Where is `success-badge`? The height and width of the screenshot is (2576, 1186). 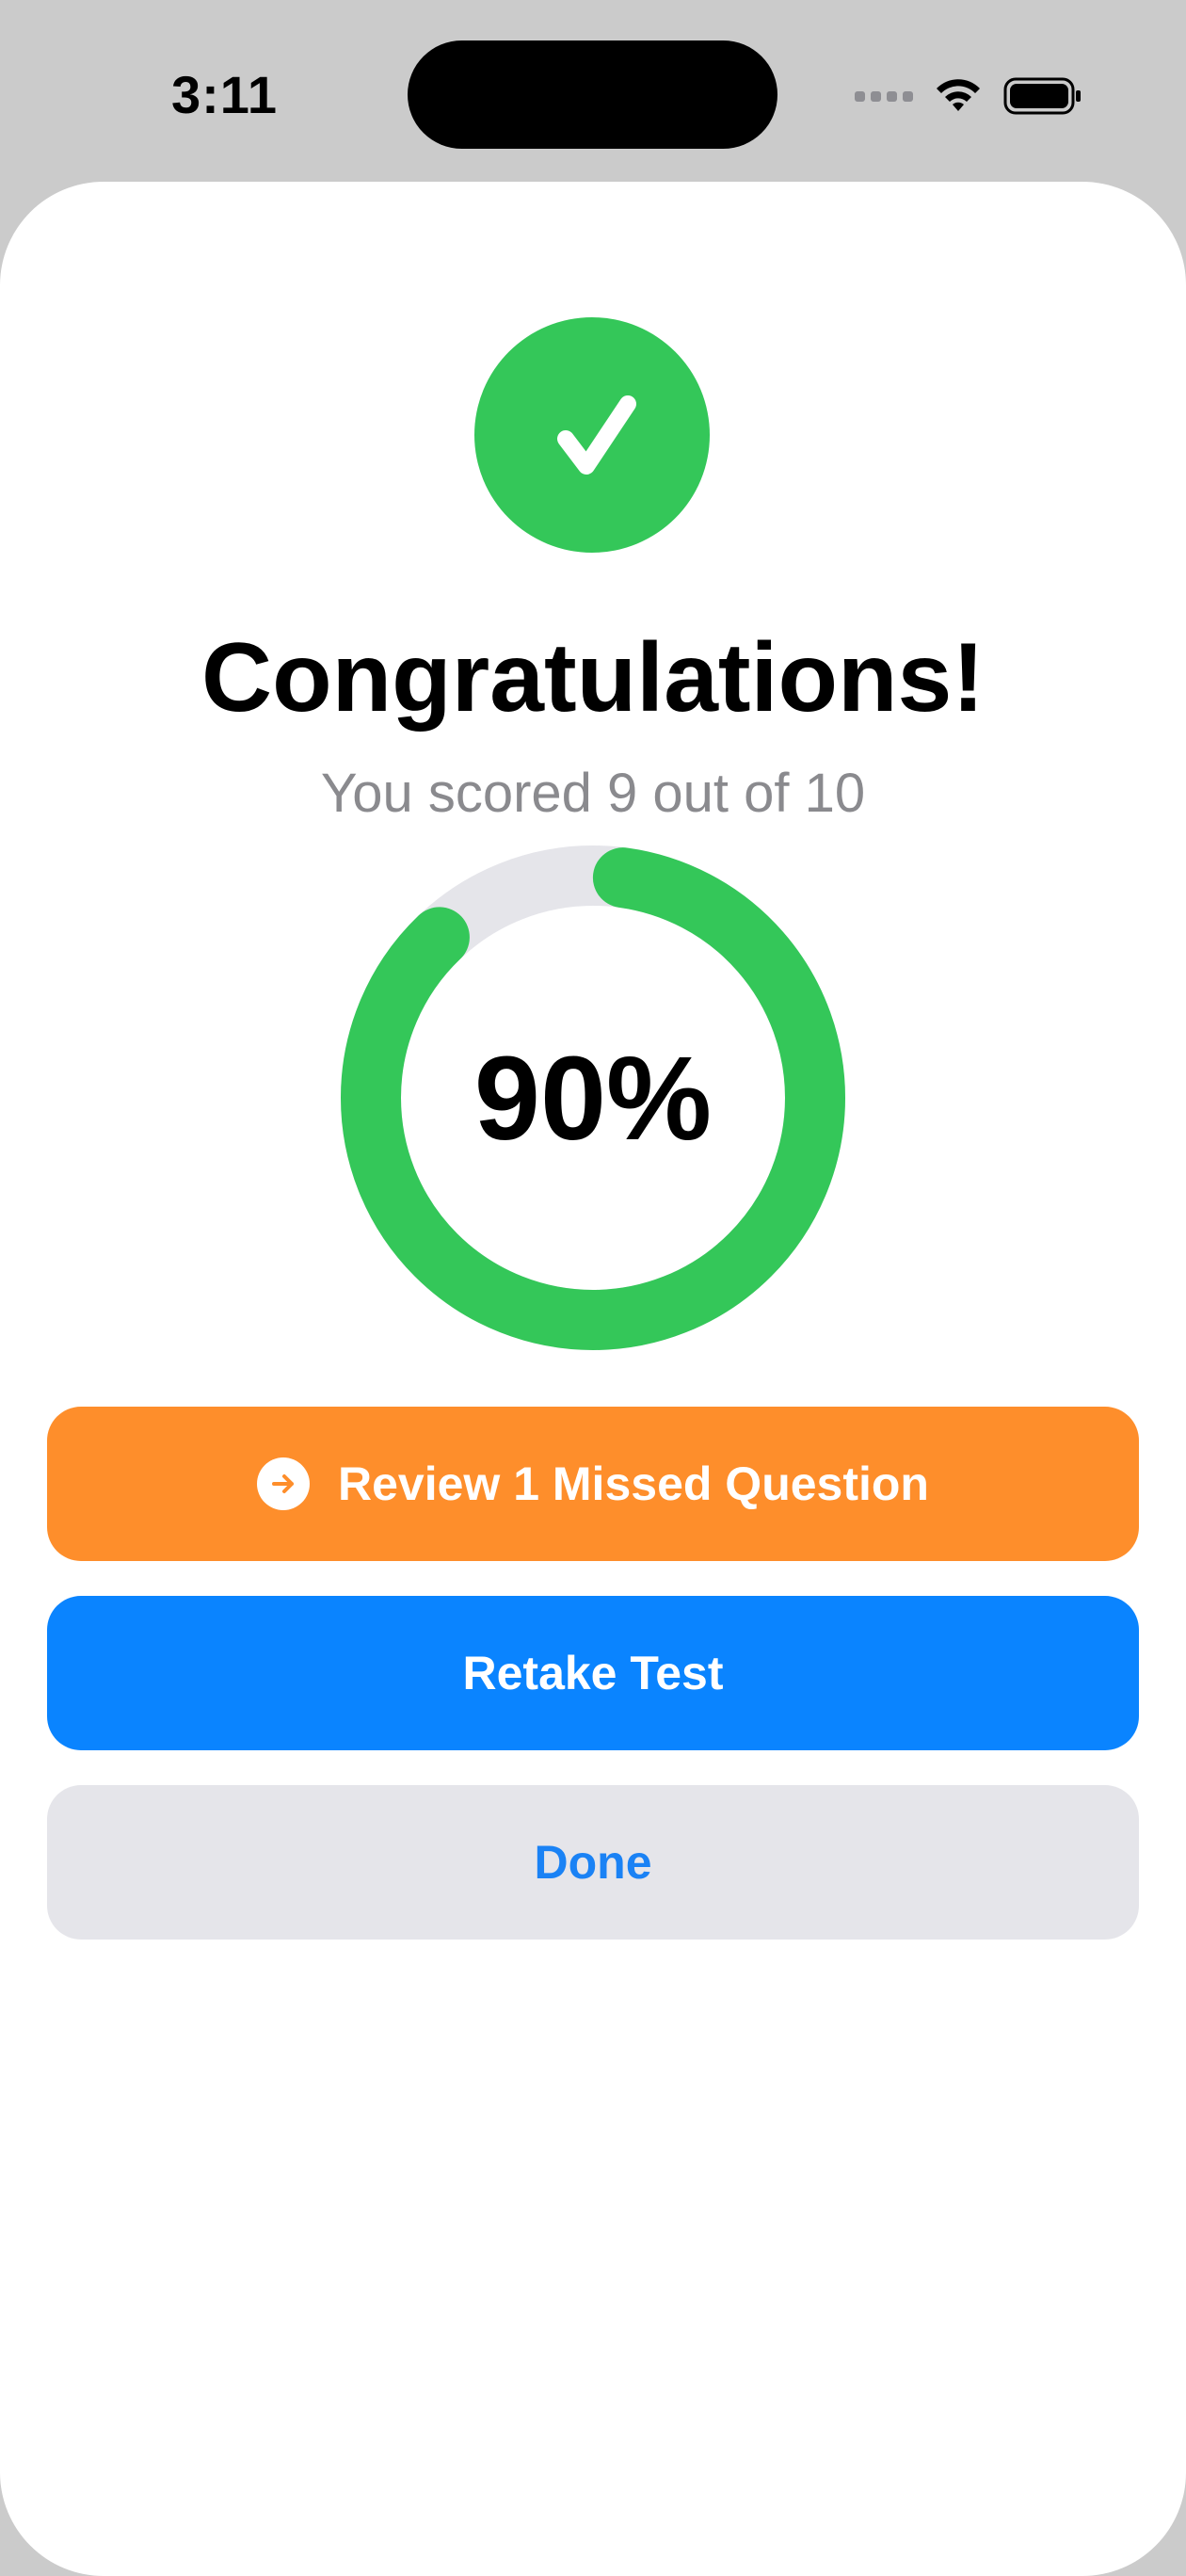
success-badge is located at coordinates (592, 435).